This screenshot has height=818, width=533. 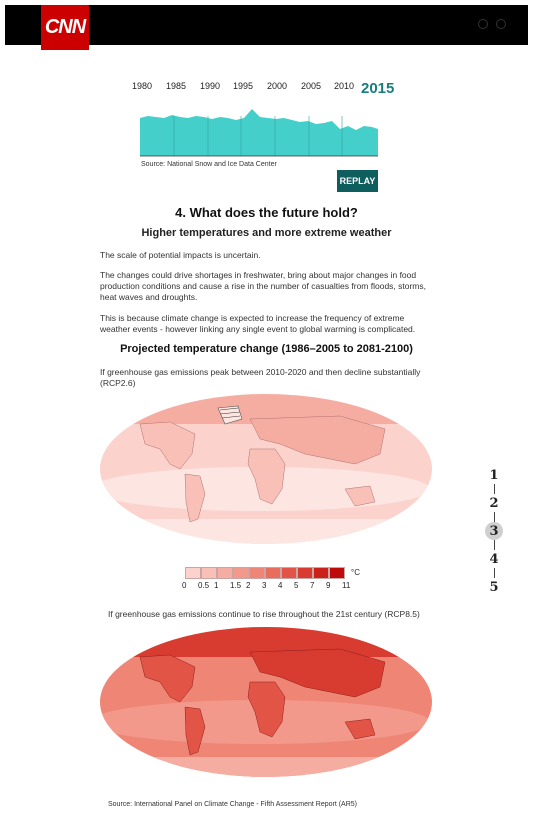 I want to click on section-pager: 1 2 3 4 5, so click(x=494, y=531).